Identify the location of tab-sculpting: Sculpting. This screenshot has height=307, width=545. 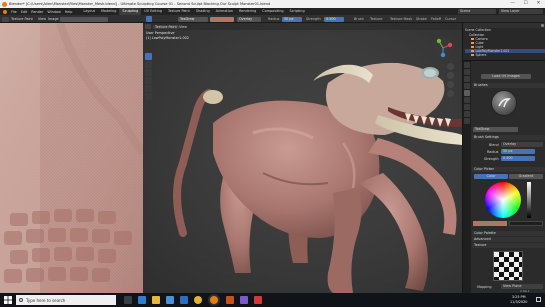
(130, 11).